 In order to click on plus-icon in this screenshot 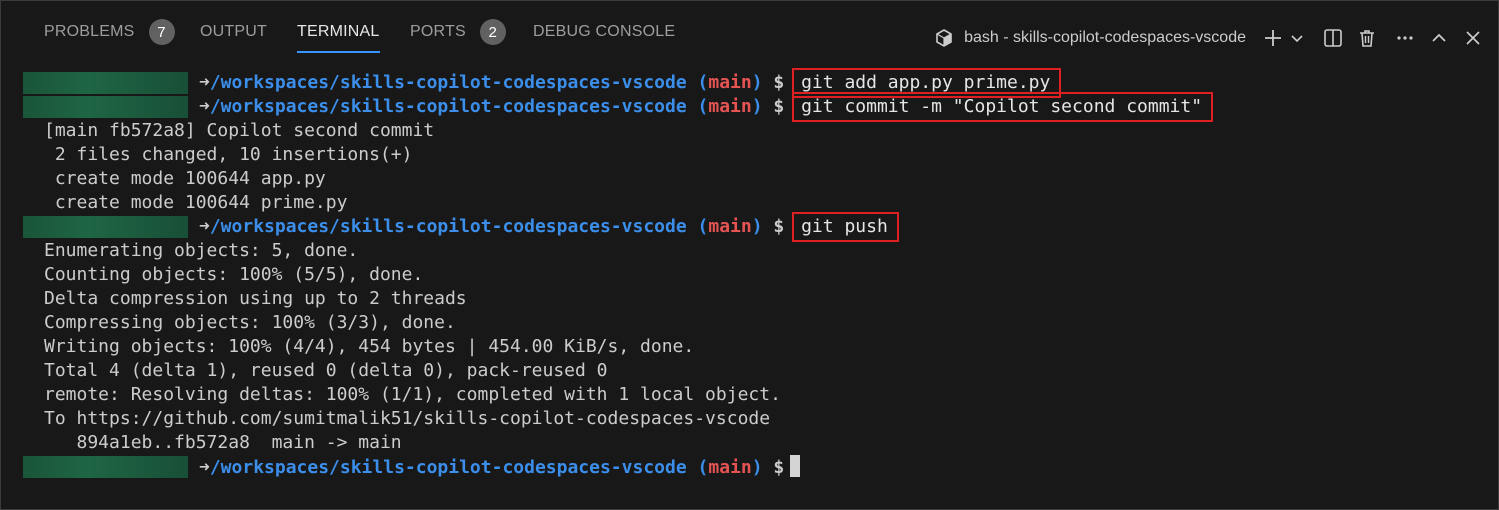, I will do `click(1273, 38)`.